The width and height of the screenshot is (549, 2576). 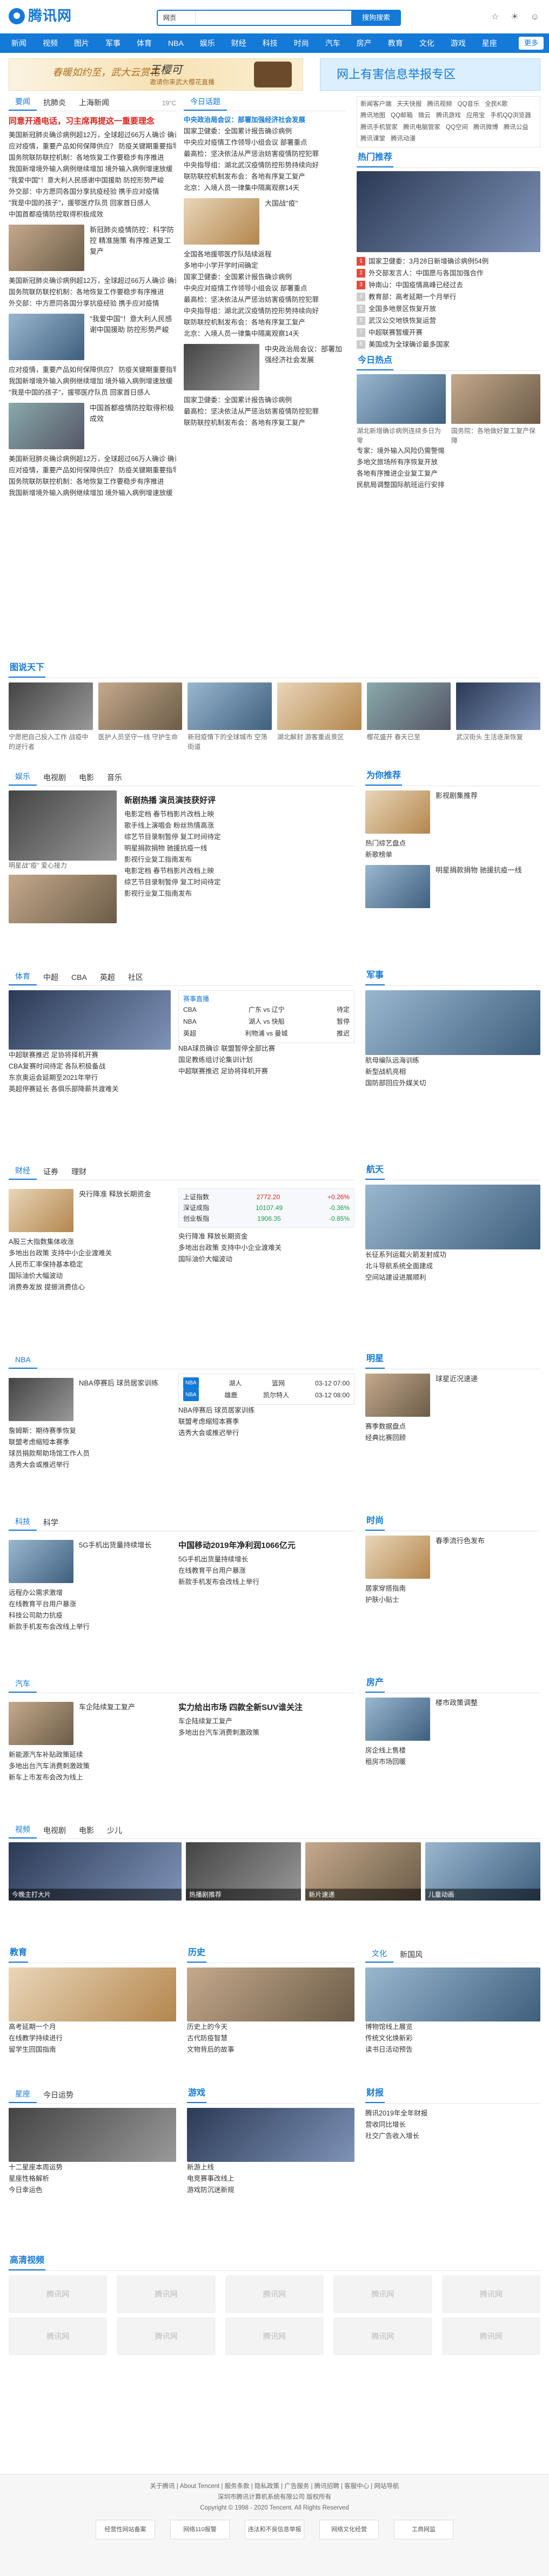 I want to click on search-input, so click(x=283, y=18).